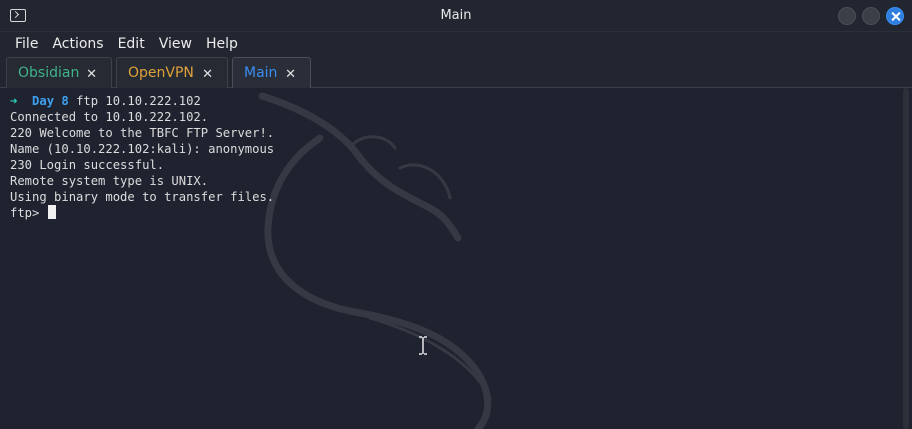 The width and height of the screenshot is (912, 429). What do you see at coordinates (138, 101) in the screenshot?
I see `command-text: ftp 10.10.222.102` at bounding box center [138, 101].